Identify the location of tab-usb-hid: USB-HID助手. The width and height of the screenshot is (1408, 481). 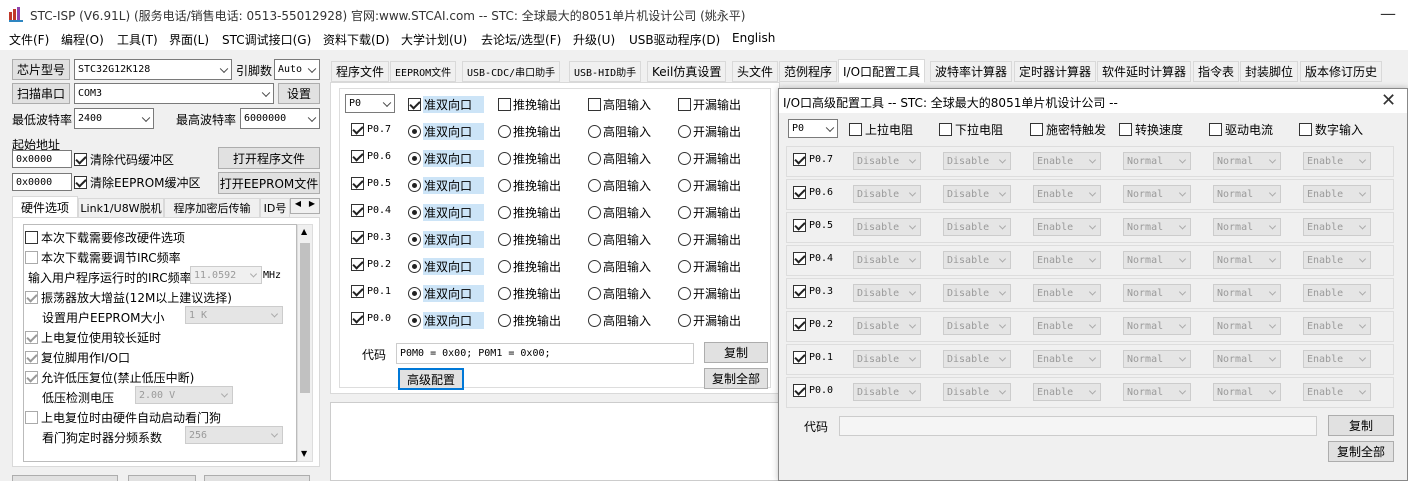
(605, 71).